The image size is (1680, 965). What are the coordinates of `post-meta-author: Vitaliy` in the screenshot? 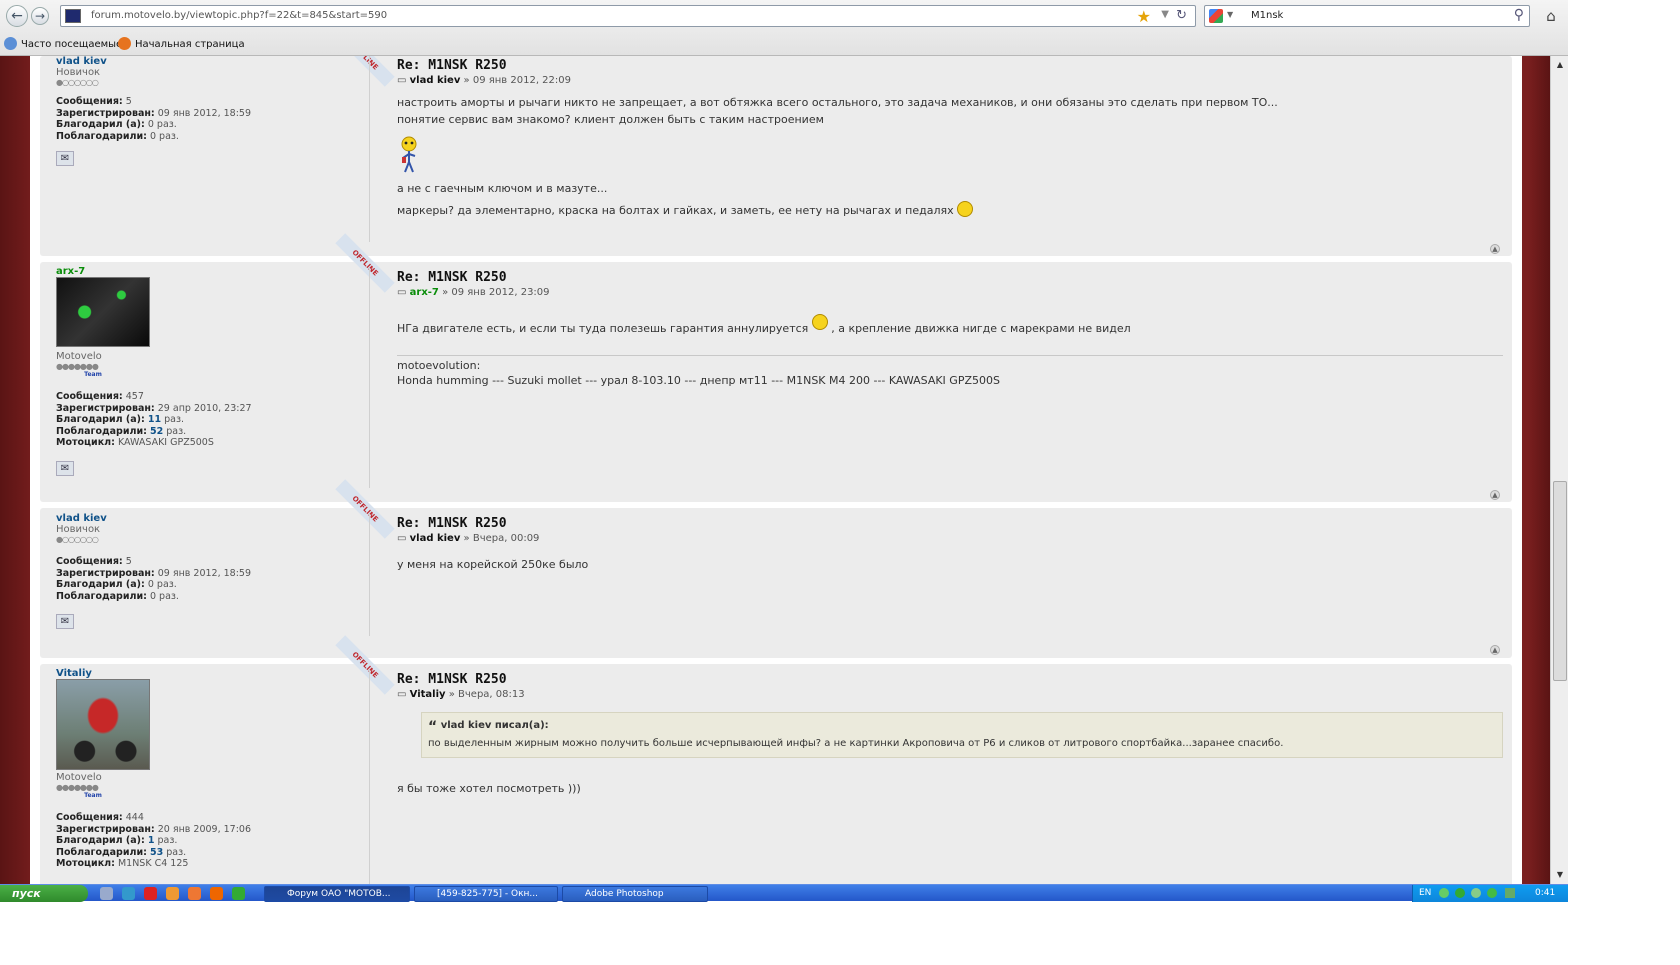 It's located at (428, 694).